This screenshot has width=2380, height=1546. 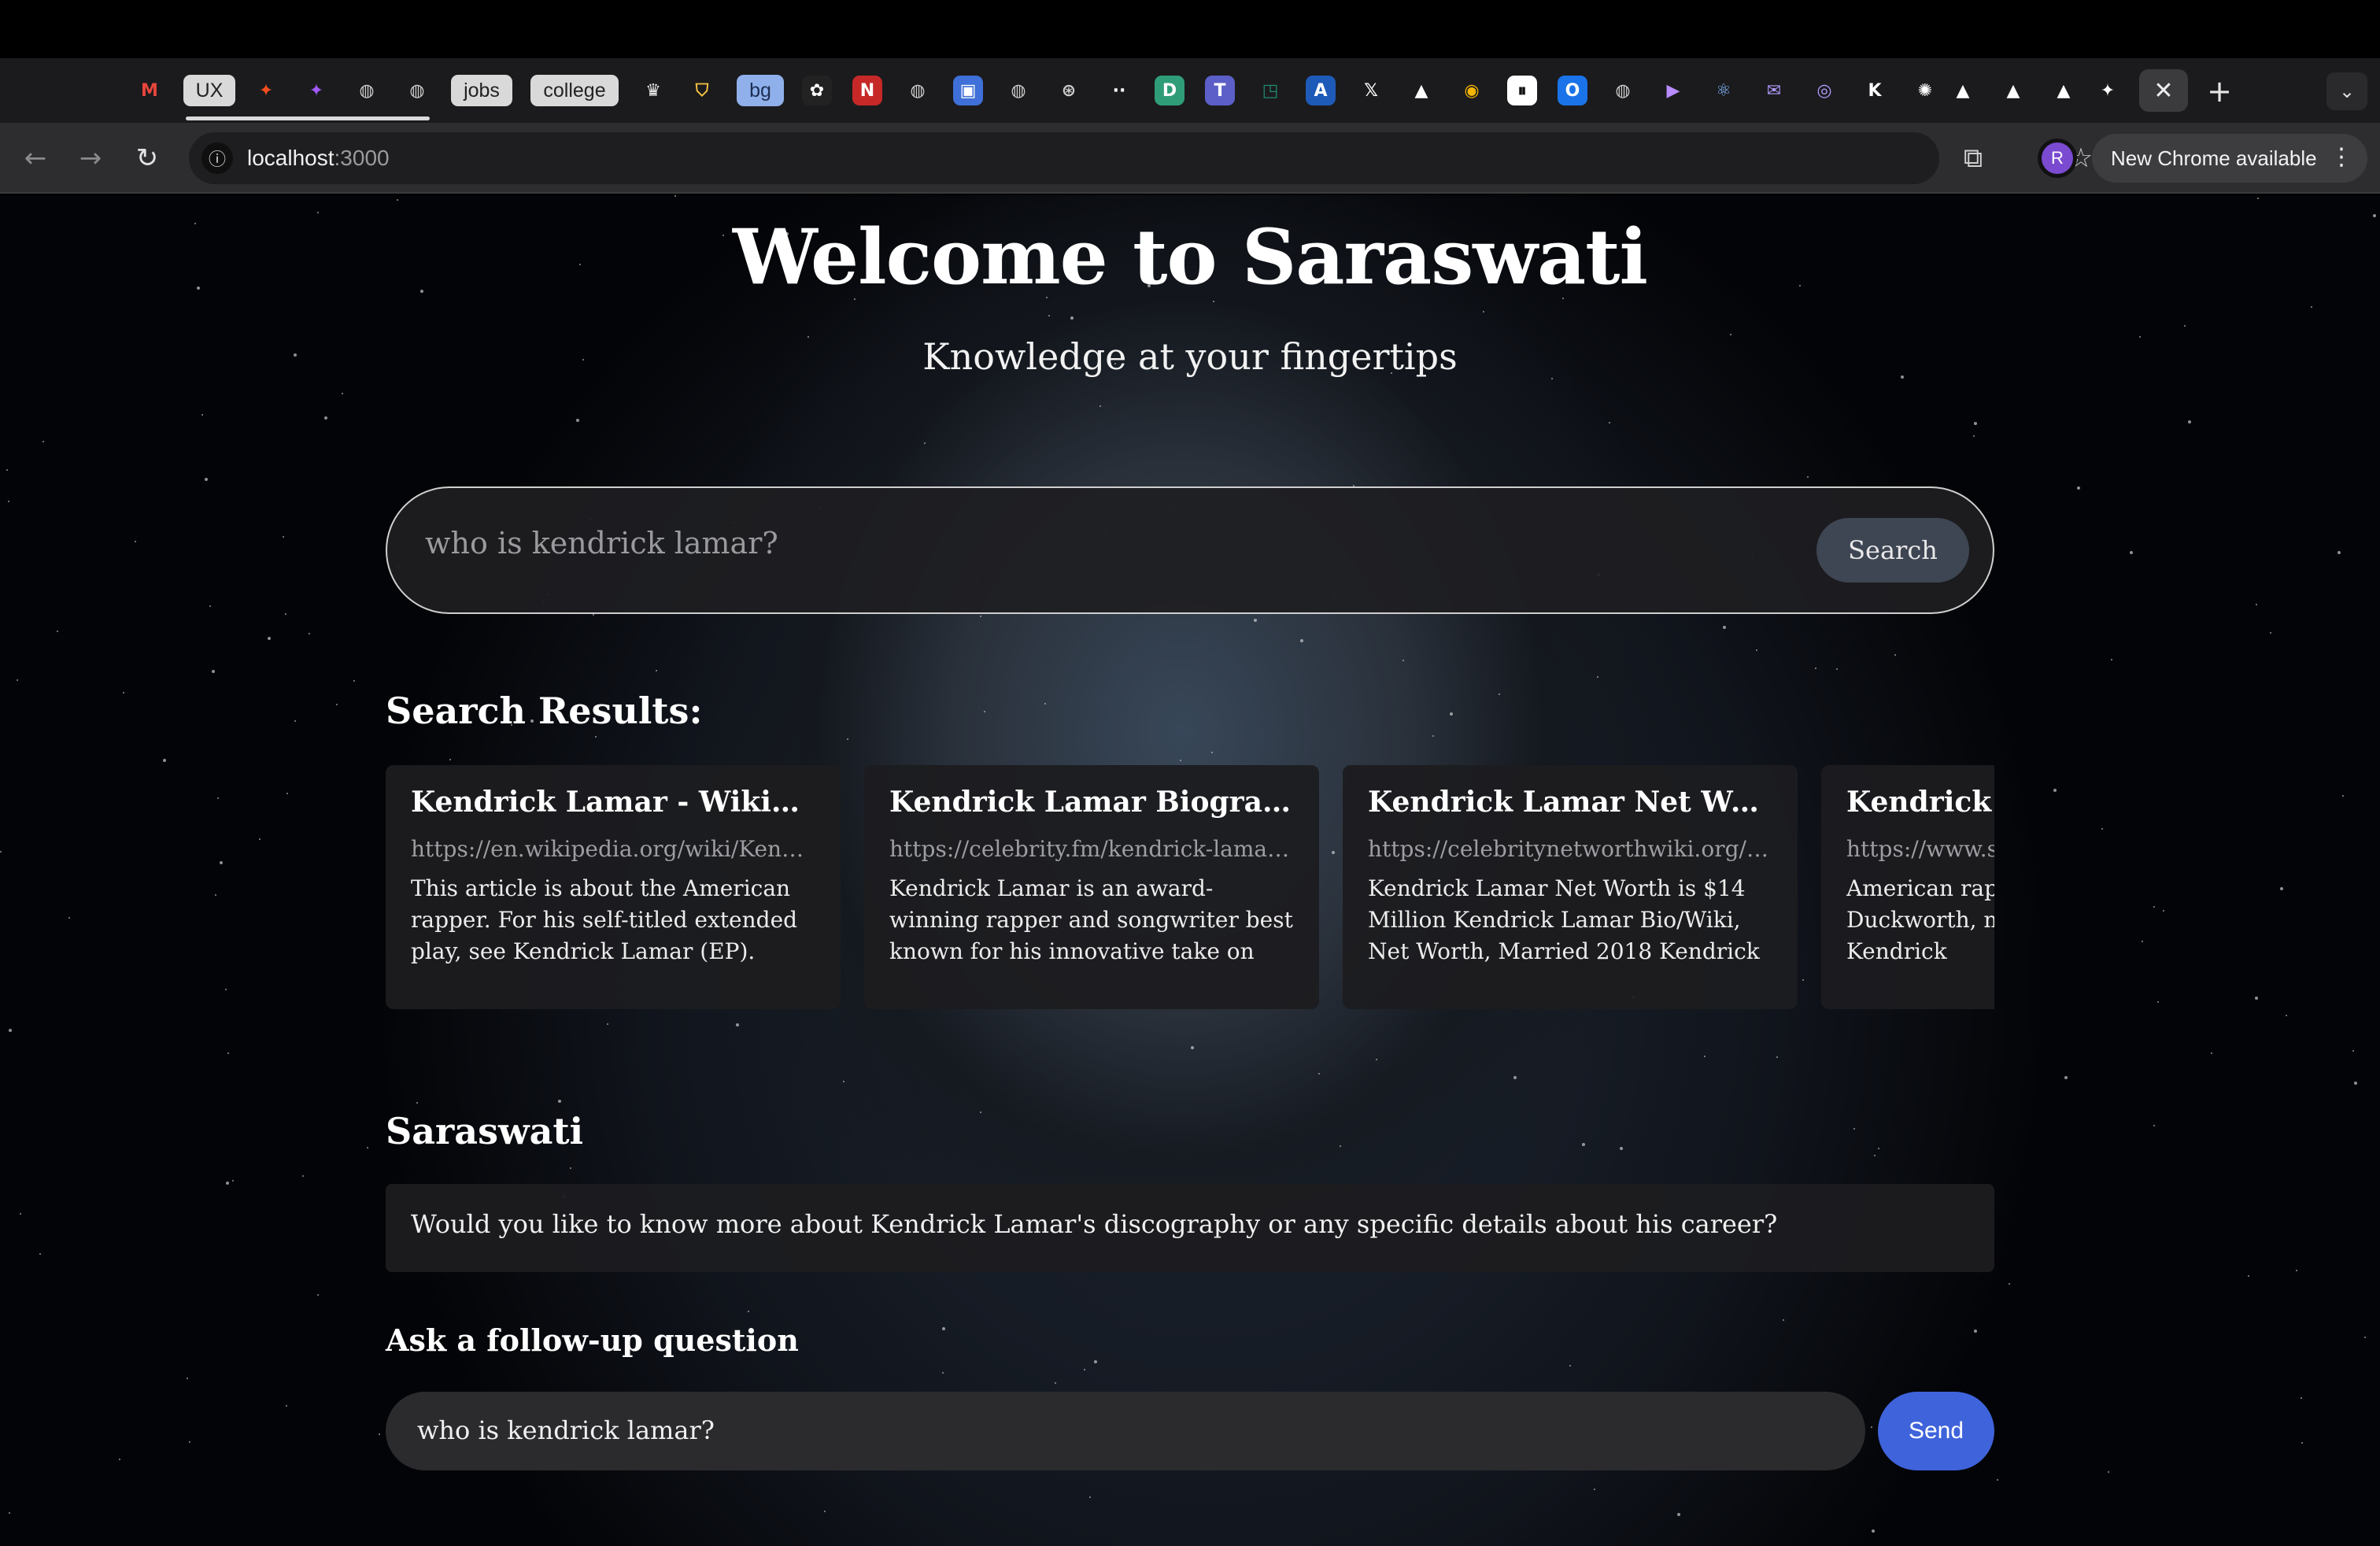 What do you see at coordinates (2219, 91) in the screenshot?
I see `new-tab-button: +` at bounding box center [2219, 91].